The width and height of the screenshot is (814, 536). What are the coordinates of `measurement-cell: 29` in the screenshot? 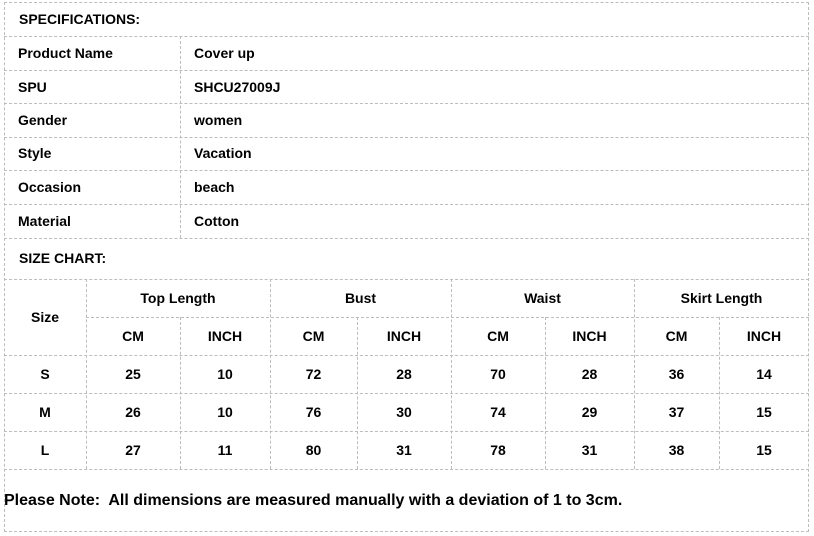 It's located at (589, 412).